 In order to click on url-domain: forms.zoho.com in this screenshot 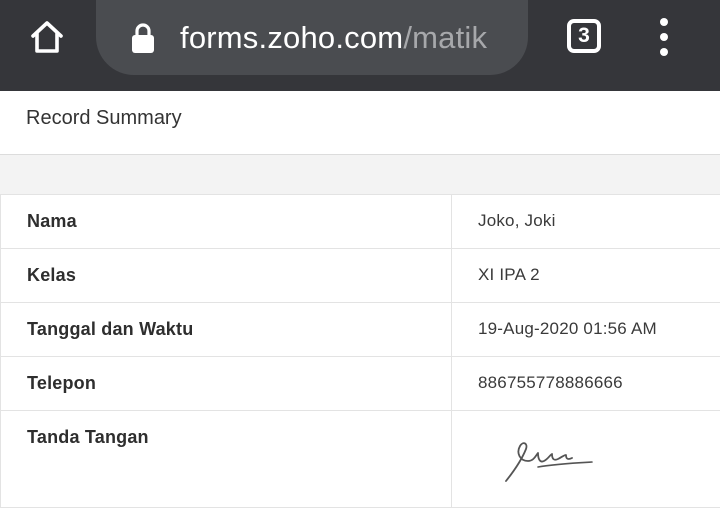, I will do `click(292, 37)`.